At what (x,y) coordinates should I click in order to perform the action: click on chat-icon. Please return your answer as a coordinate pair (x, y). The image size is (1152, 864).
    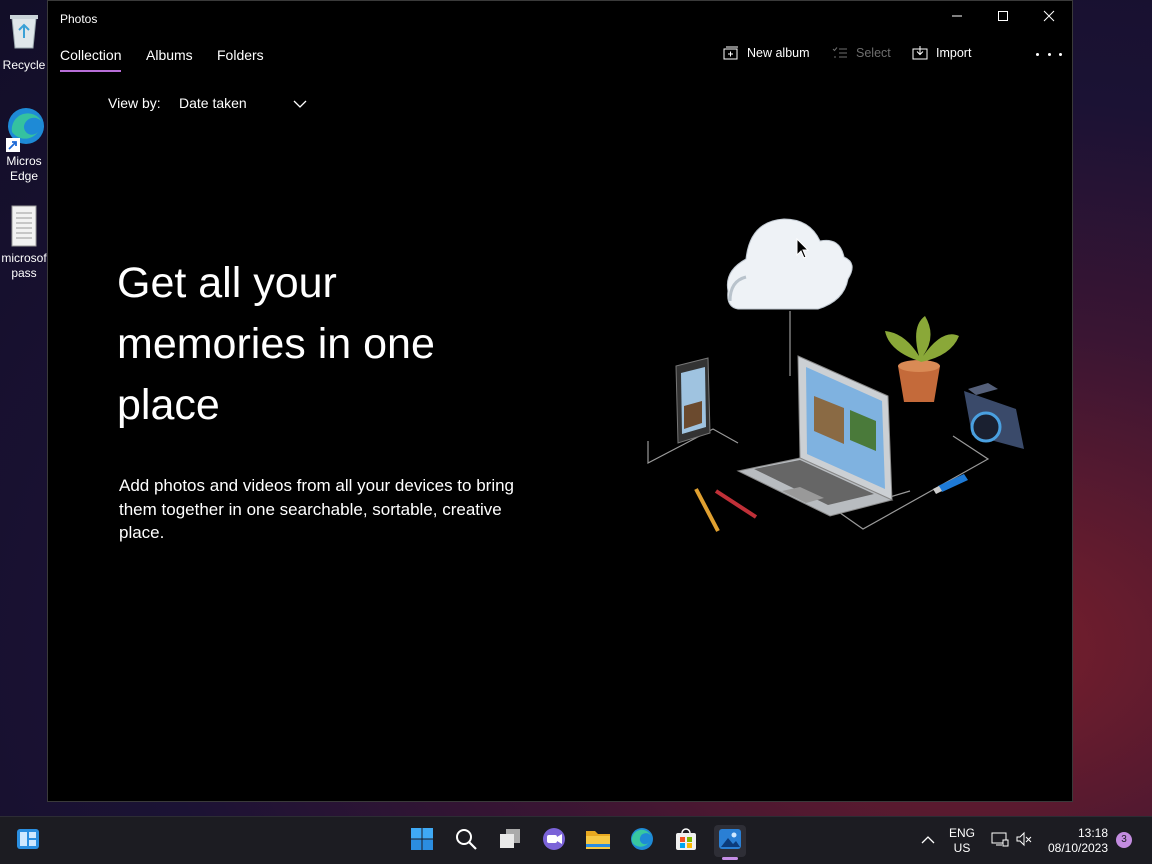
    Looking at the image, I should click on (554, 841).